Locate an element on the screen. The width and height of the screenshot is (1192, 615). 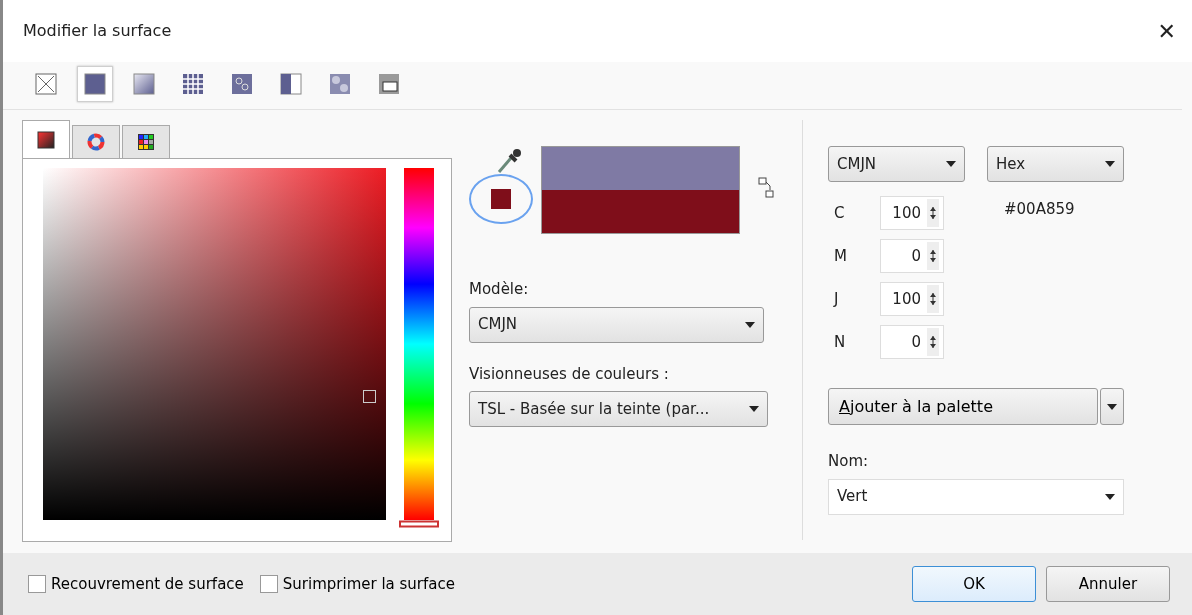
dialog-button: Annuler is located at coordinates (1108, 584).